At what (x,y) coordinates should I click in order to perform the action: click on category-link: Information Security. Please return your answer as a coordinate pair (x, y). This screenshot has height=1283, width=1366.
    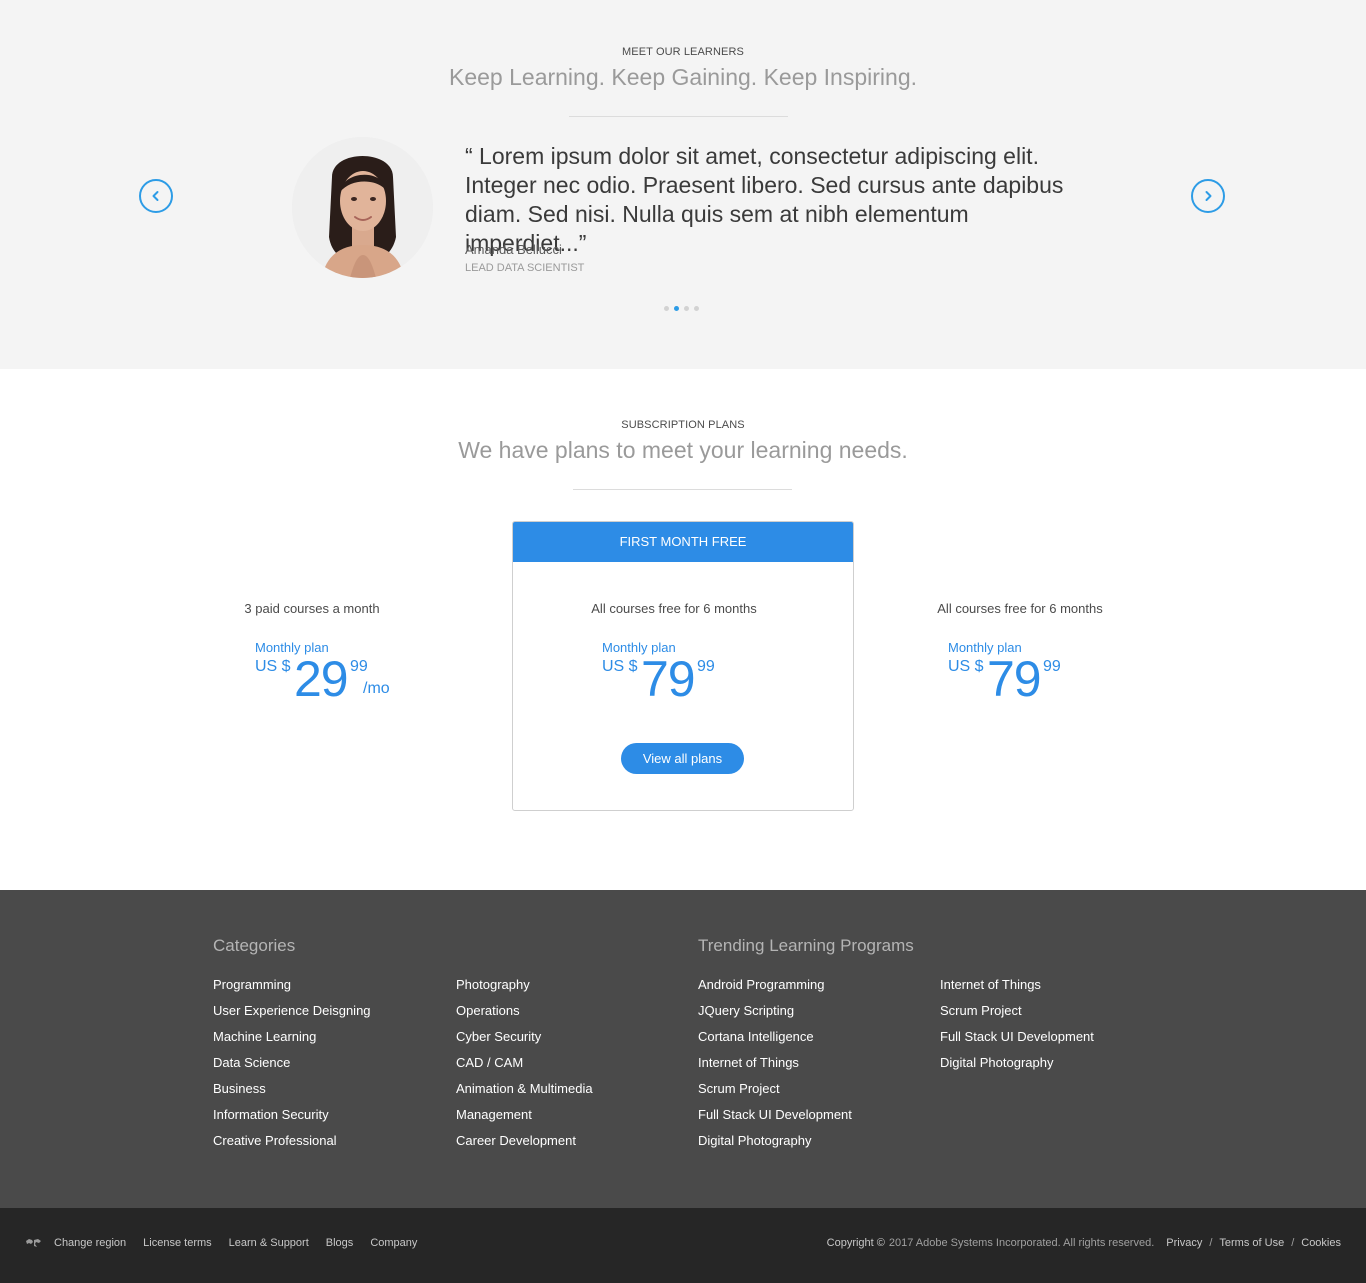
    Looking at the image, I should click on (292, 1119).